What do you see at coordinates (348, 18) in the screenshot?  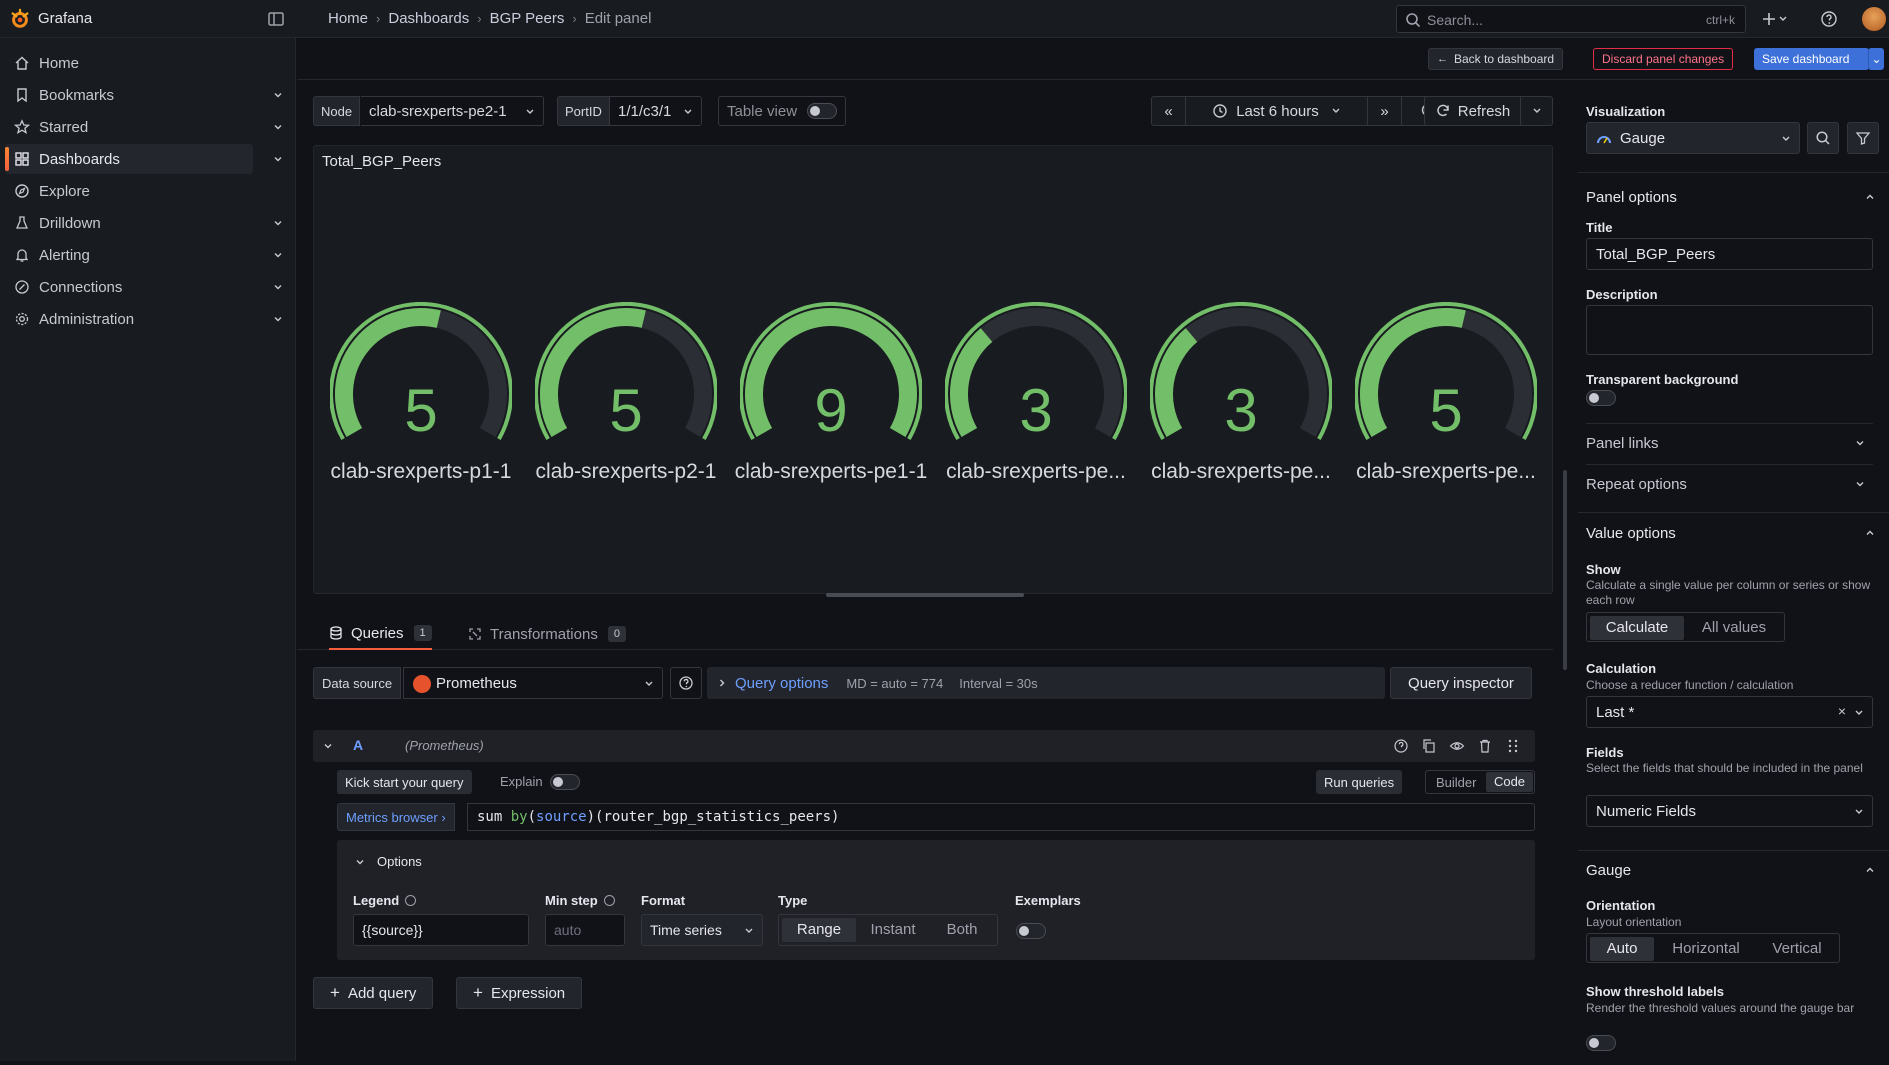 I see `breadcrumb-home: Home` at bounding box center [348, 18].